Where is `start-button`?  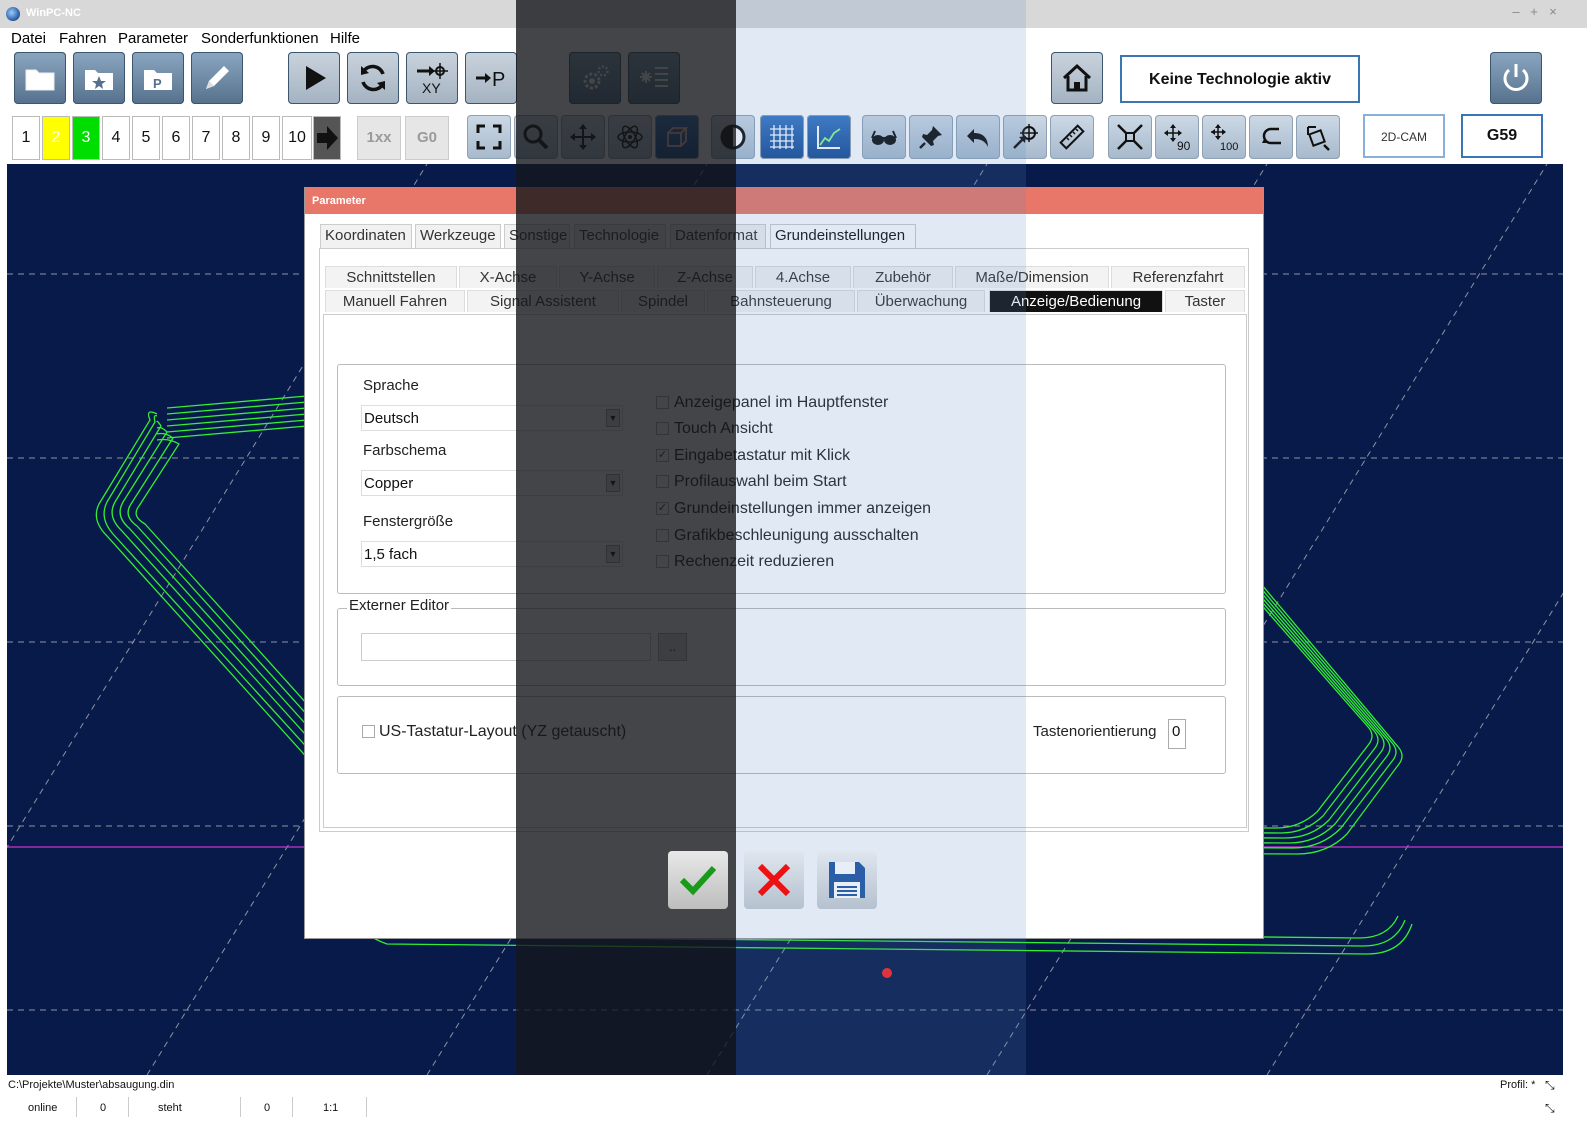 start-button is located at coordinates (314, 78).